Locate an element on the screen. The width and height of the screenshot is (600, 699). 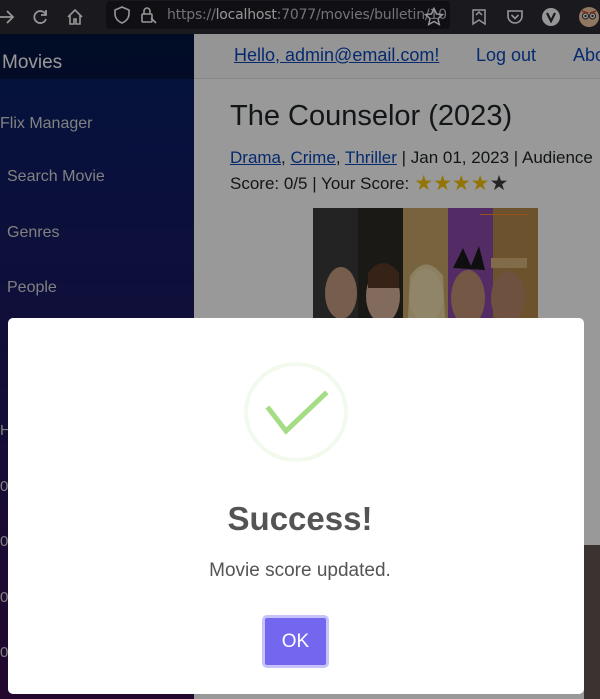
ok-button: OK is located at coordinates (295, 641).